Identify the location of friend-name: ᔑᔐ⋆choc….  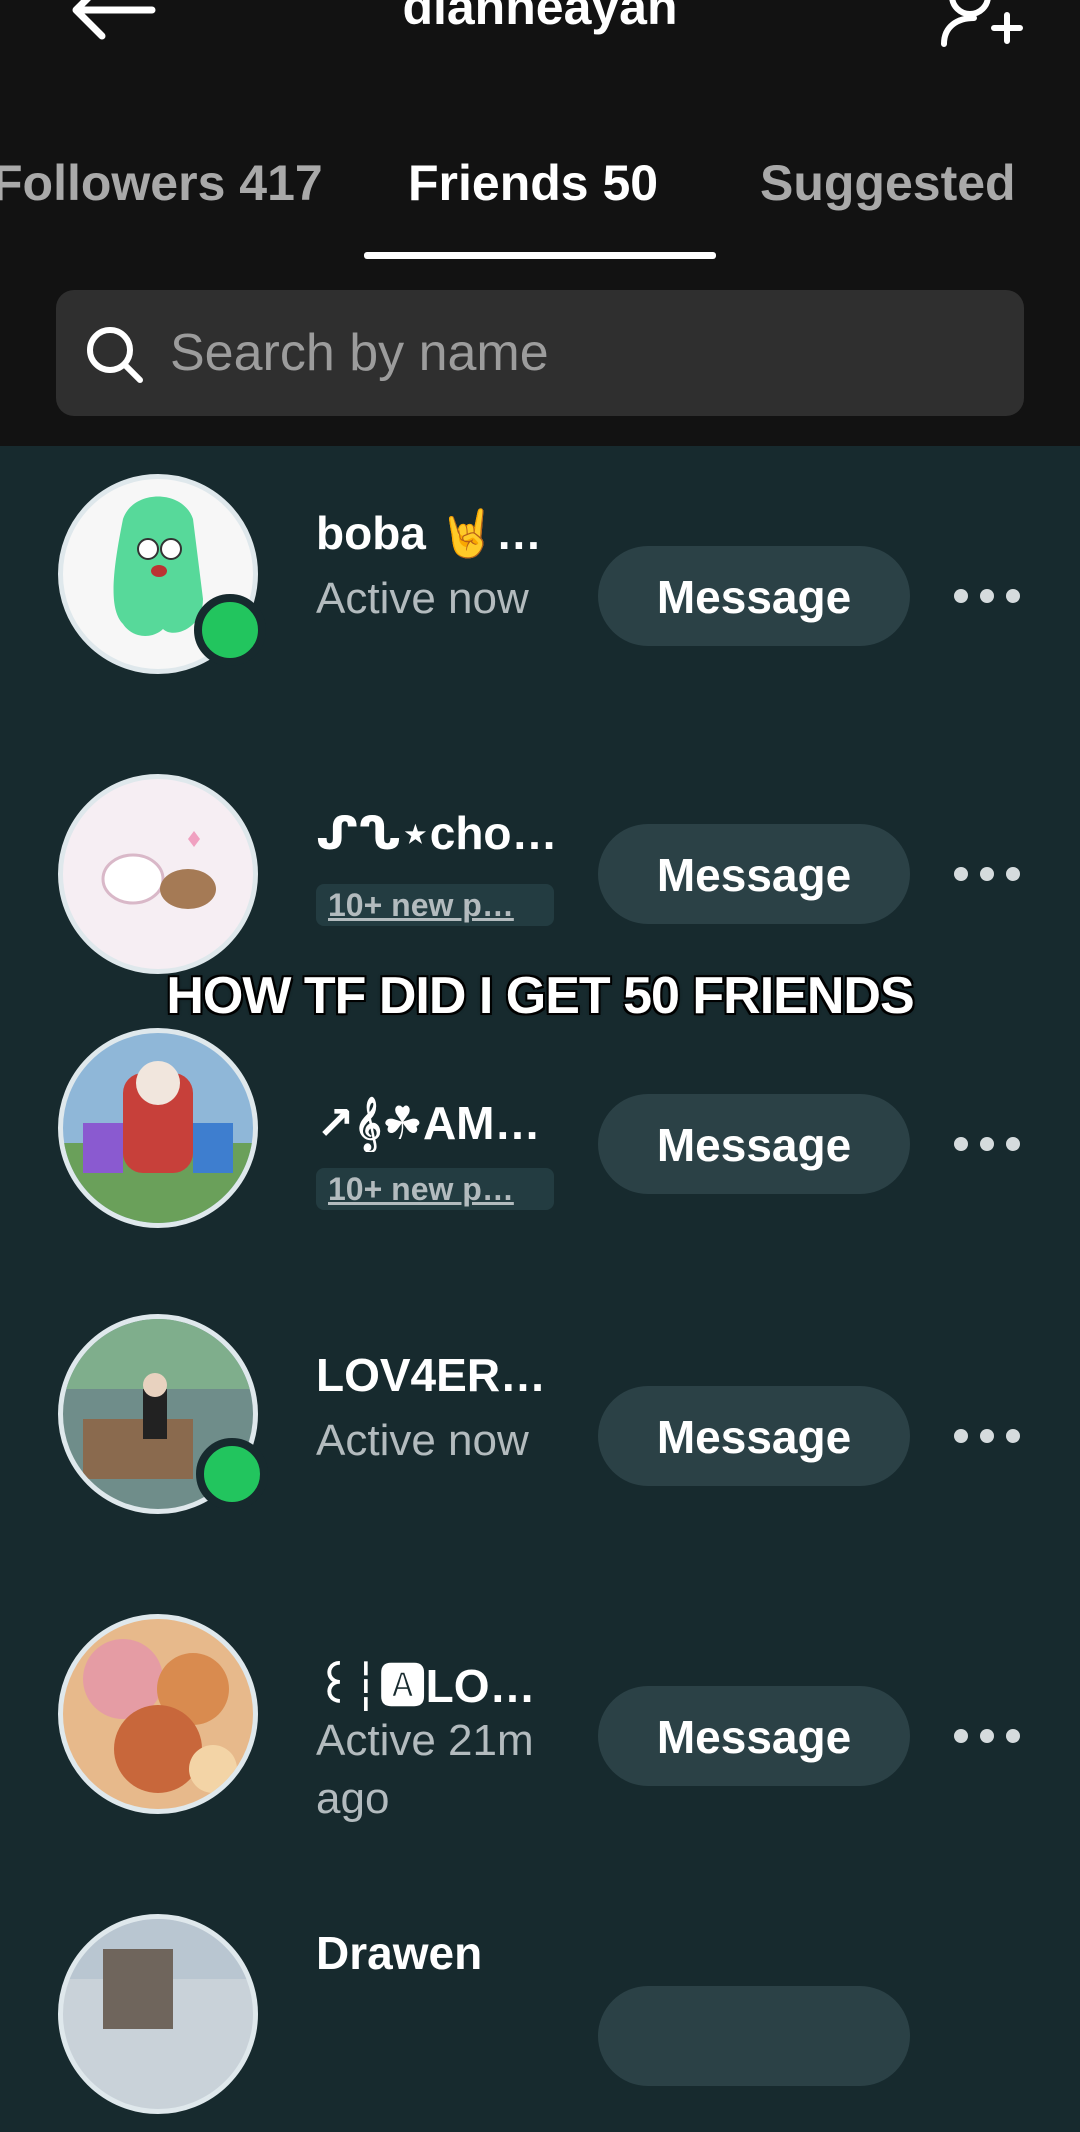
(438, 833).